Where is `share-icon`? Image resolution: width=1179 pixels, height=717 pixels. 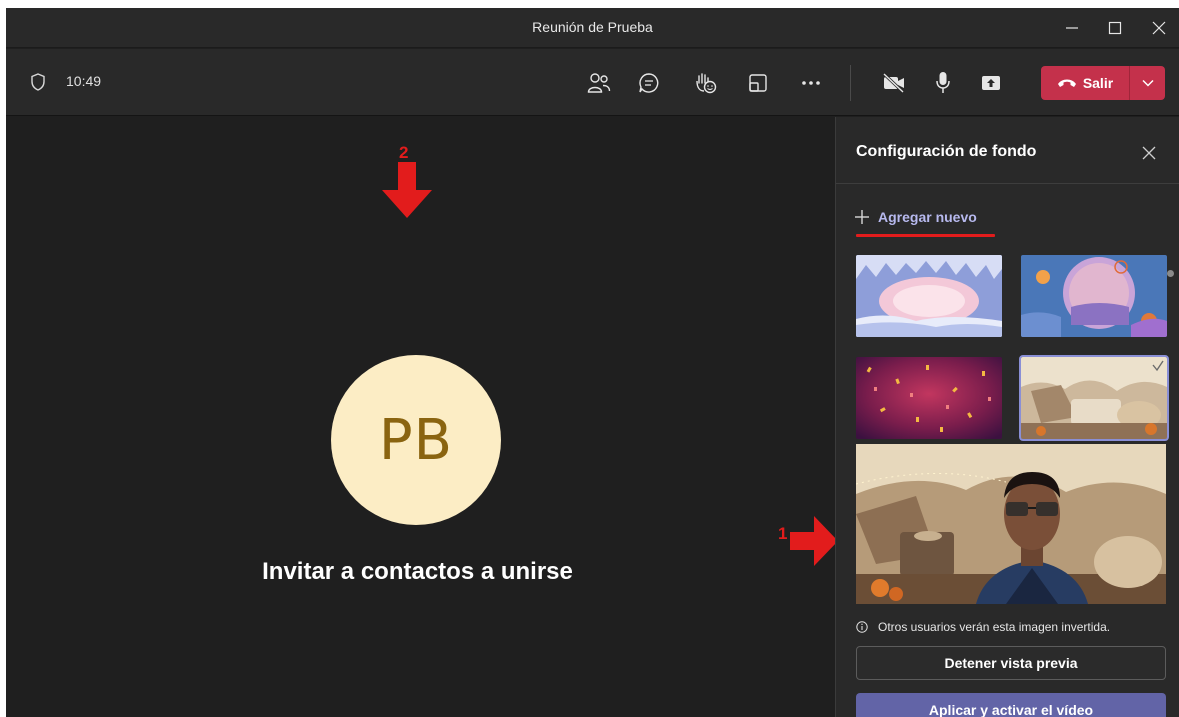 share-icon is located at coordinates (991, 83).